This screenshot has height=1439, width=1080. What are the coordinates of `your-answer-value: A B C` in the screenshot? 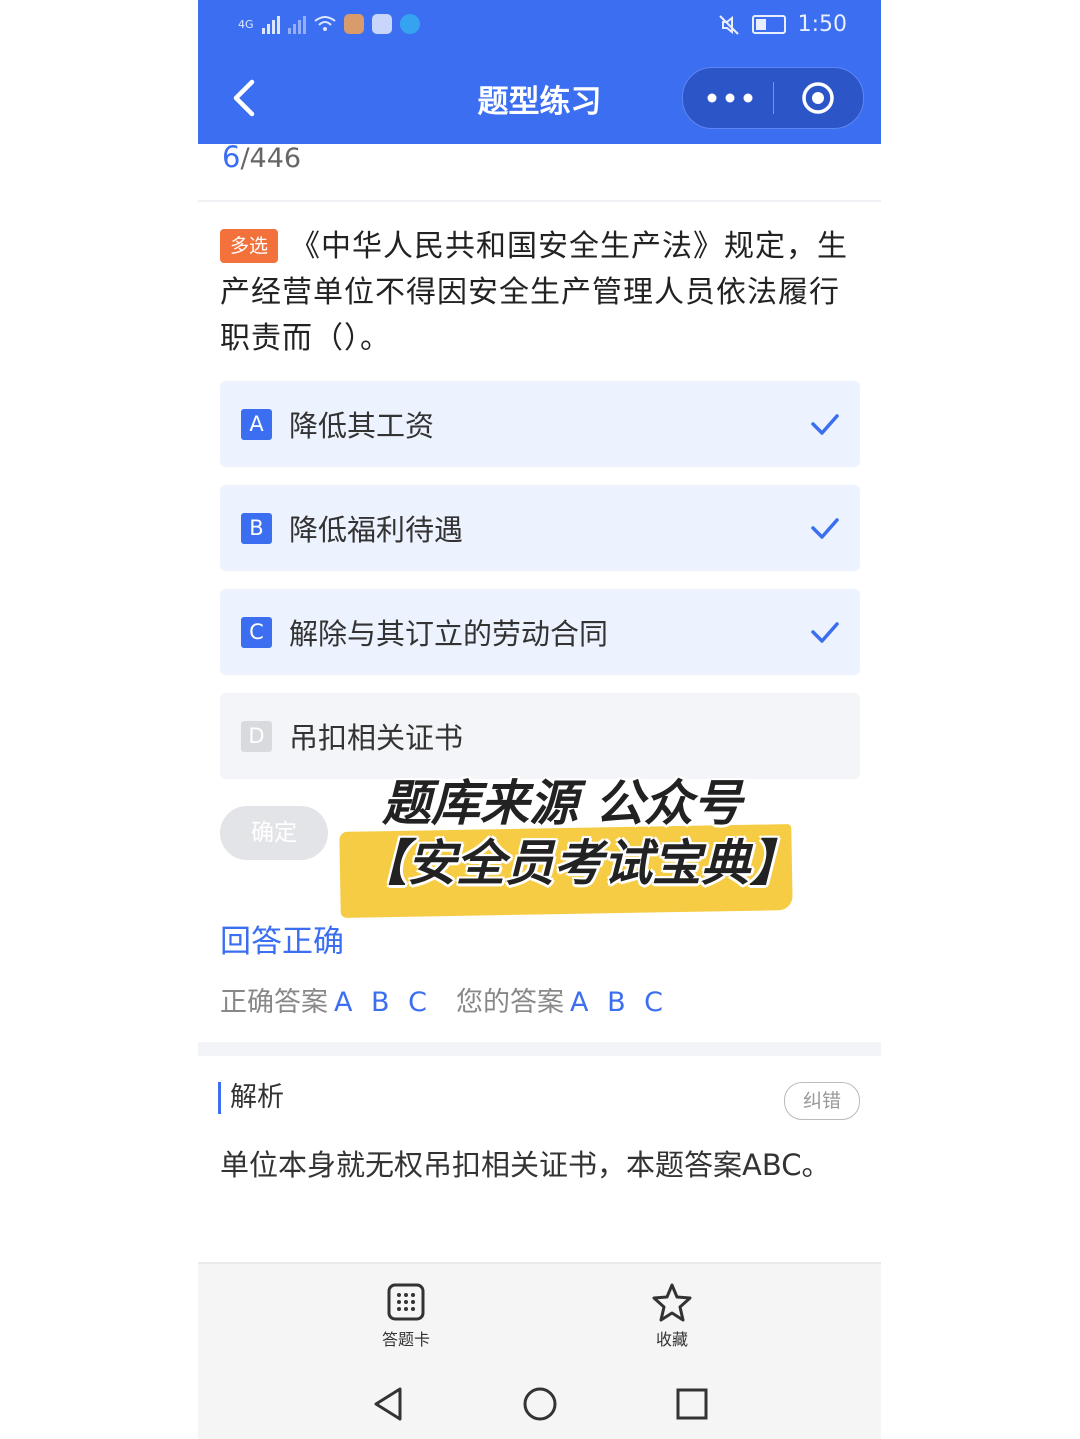 It's located at (619, 1002).